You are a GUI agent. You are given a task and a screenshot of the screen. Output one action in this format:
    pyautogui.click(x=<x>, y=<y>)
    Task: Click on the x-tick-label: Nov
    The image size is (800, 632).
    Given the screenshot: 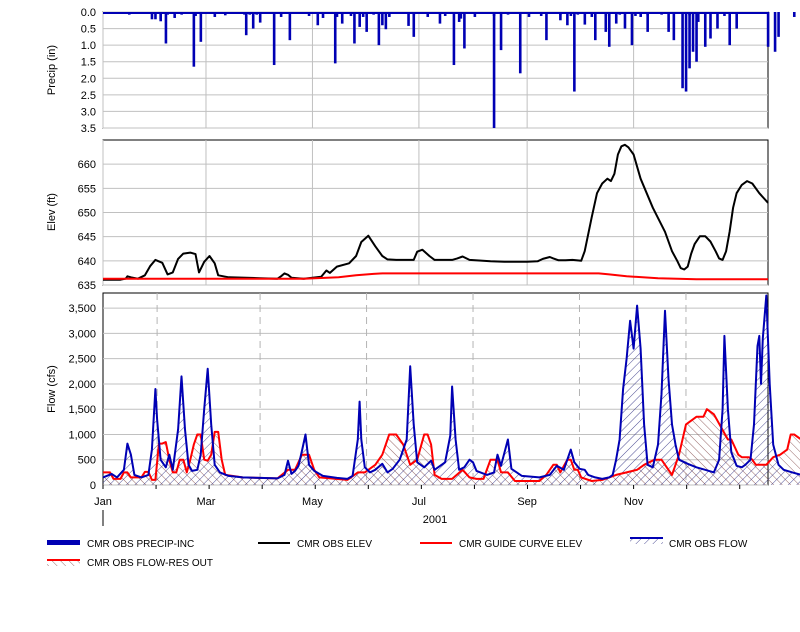 What is the action you would take?
    pyautogui.click(x=634, y=502)
    